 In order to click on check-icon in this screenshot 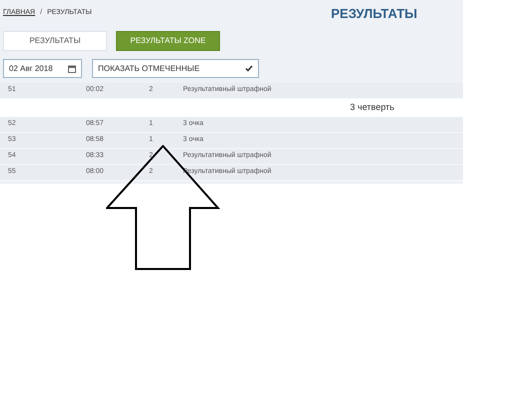, I will do `click(249, 68)`.